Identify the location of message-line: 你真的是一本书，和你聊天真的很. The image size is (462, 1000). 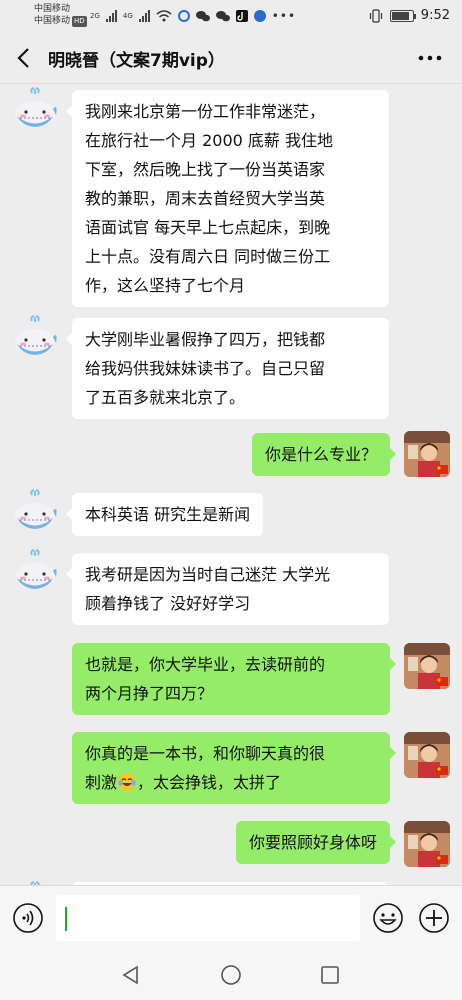
(205, 753).